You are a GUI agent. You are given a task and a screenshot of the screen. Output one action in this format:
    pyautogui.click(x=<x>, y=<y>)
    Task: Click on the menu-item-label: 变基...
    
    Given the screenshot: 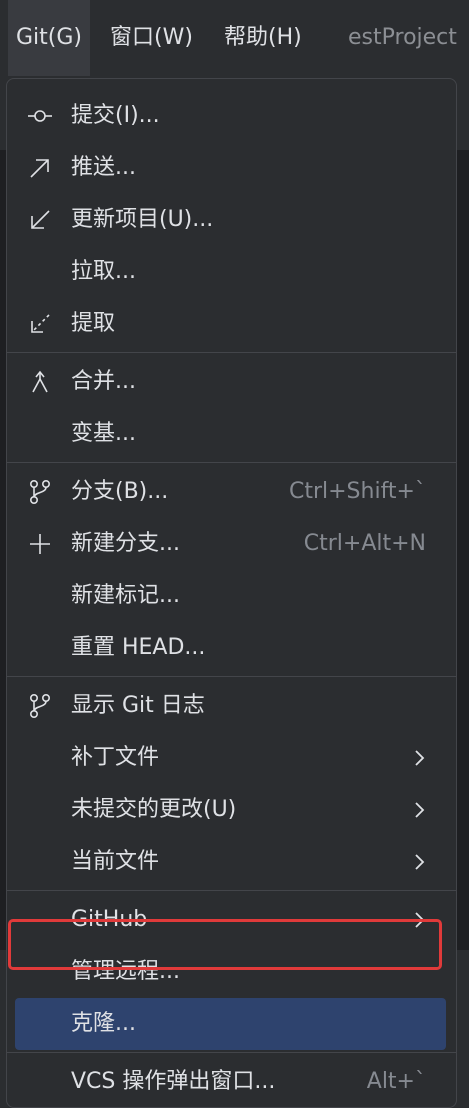 What is the action you would take?
    pyautogui.click(x=103, y=433)
    